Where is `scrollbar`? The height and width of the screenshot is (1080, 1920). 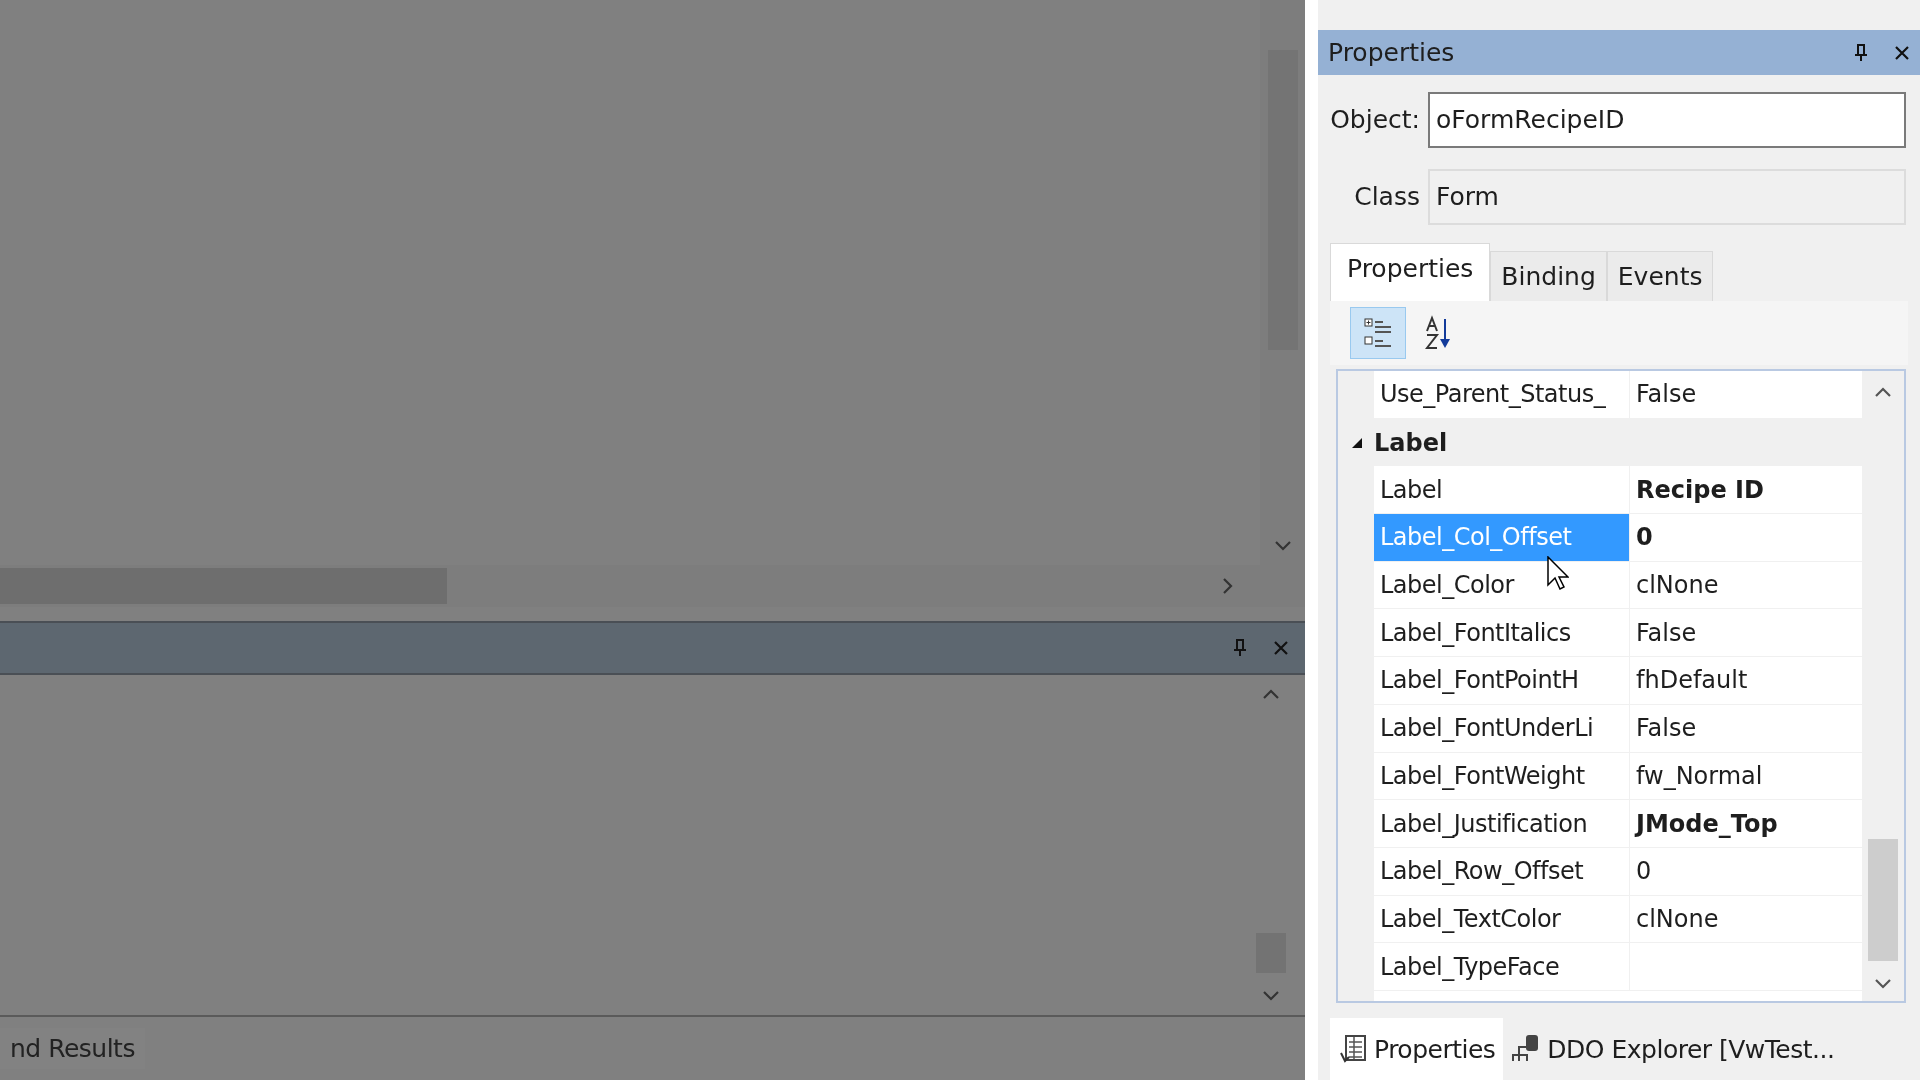
scrollbar is located at coordinates (1883, 686).